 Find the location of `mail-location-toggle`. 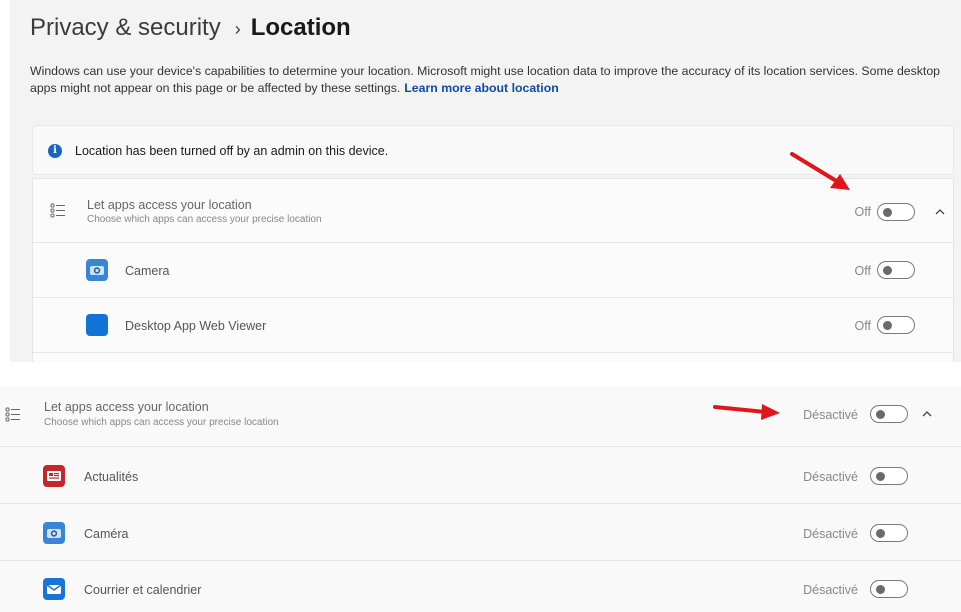

mail-location-toggle is located at coordinates (889, 589).